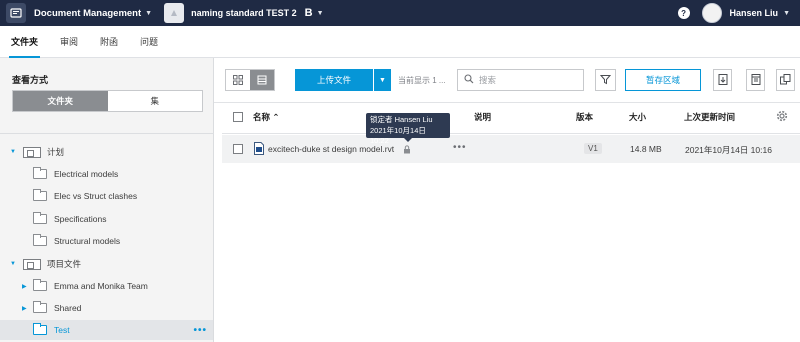  I want to click on tree-item-label: 项目文件, so click(64, 264).